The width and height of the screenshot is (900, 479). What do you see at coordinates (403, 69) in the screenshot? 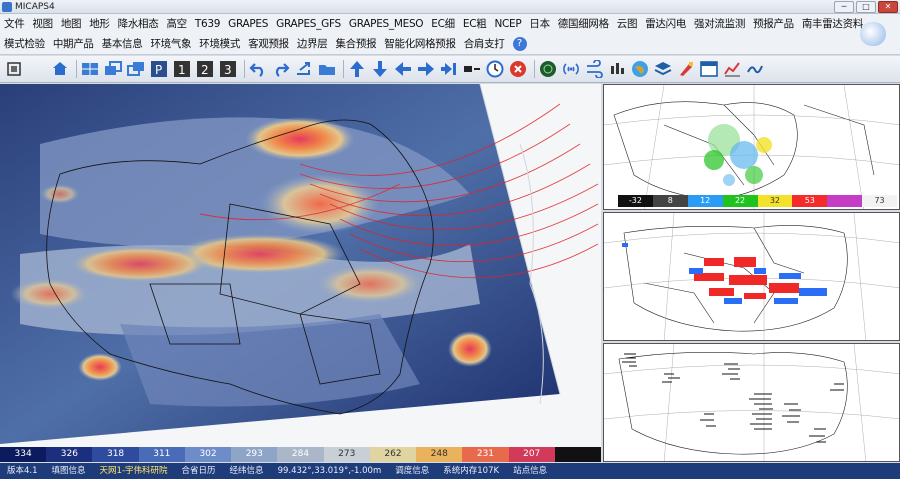
I see `arrow-left-icon` at bounding box center [403, 69].